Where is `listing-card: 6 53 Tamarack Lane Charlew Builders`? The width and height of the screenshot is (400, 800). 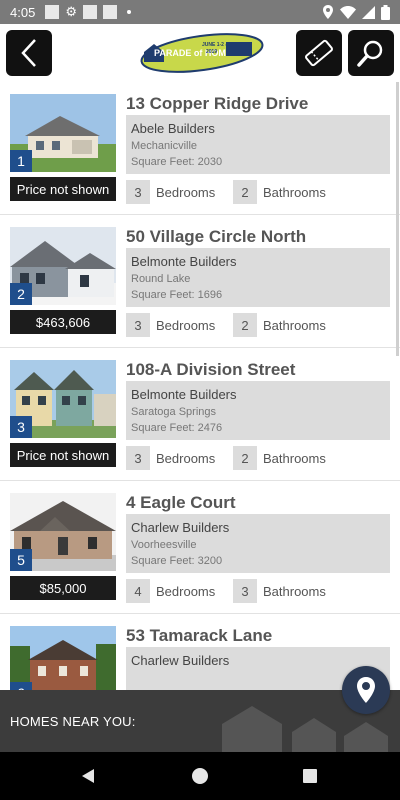 listing-card: 6 53 Tamarack Lane Charlew Builders is located at coordinates (200, 652).